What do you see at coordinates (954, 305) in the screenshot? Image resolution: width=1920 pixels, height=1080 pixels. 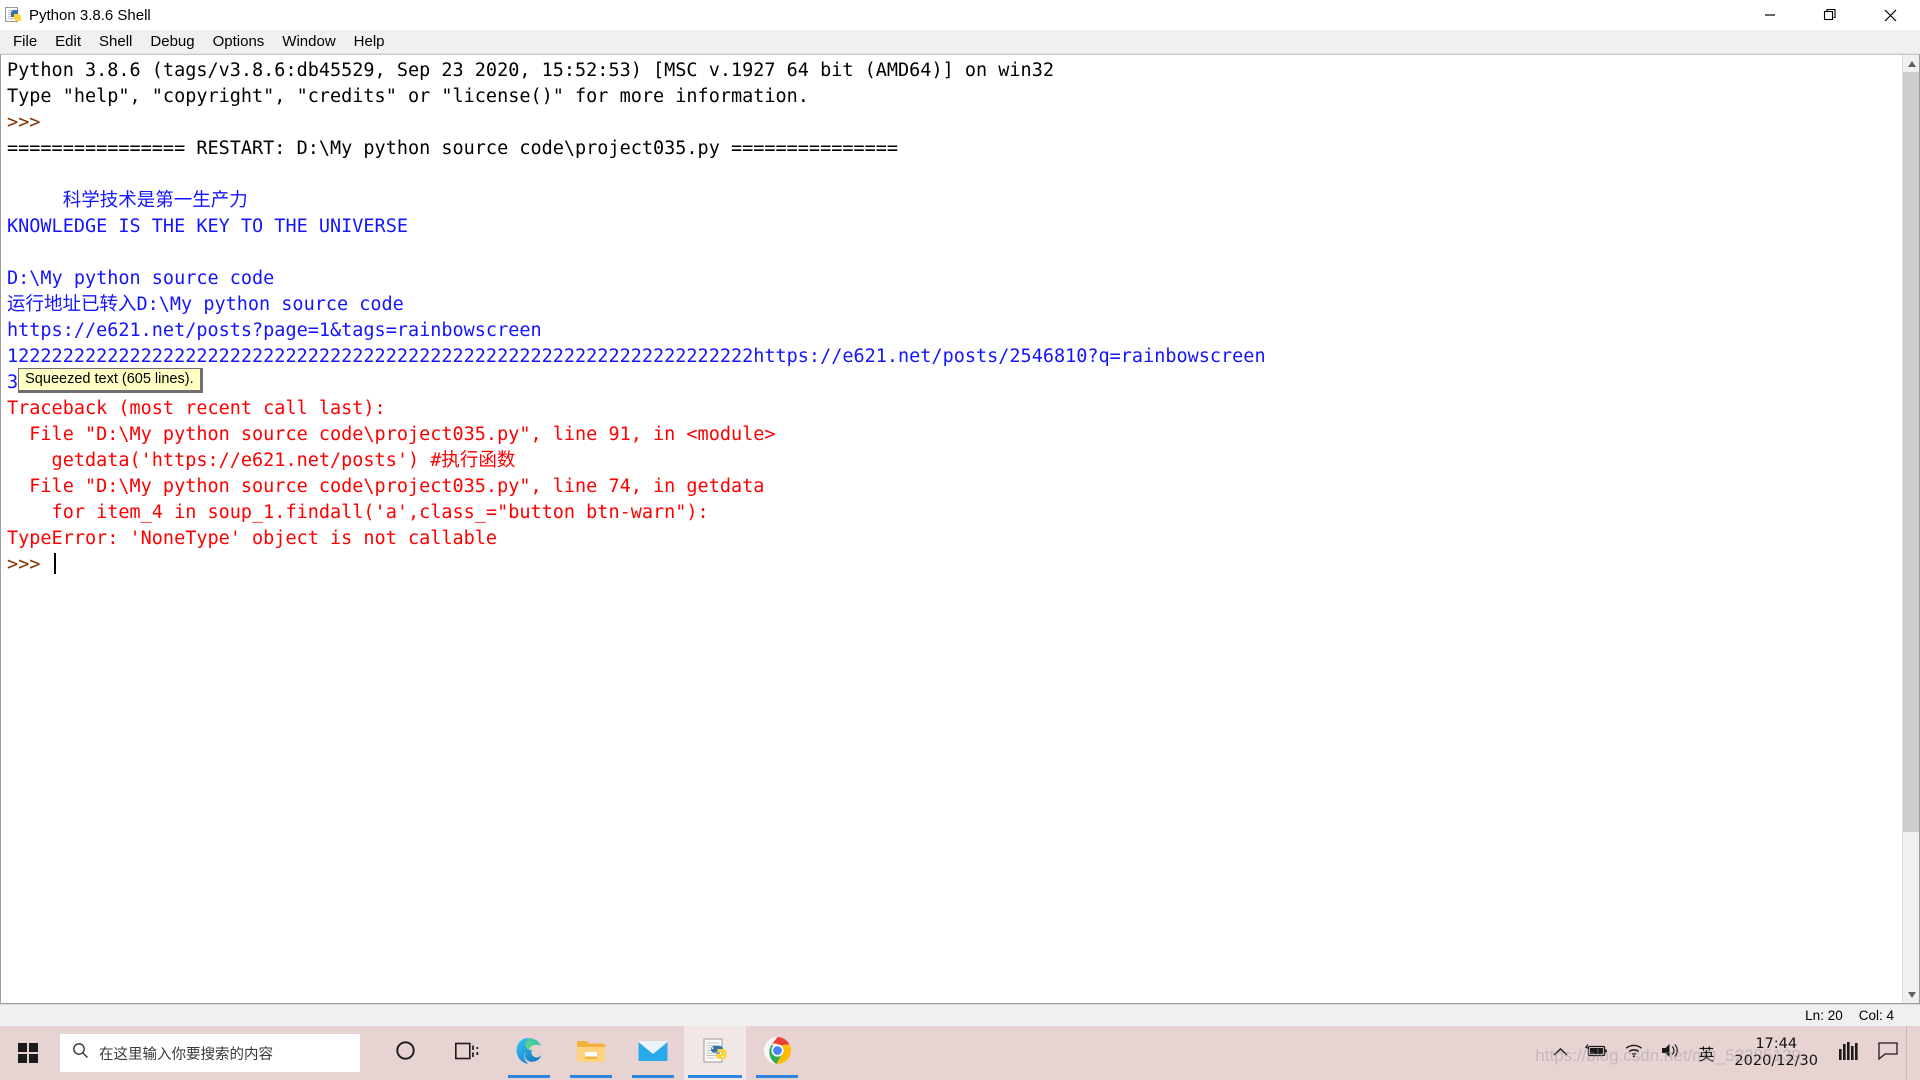 I see `shell-line: 运行地址已转入D:\My python source code` at bounding box center [954, 305].